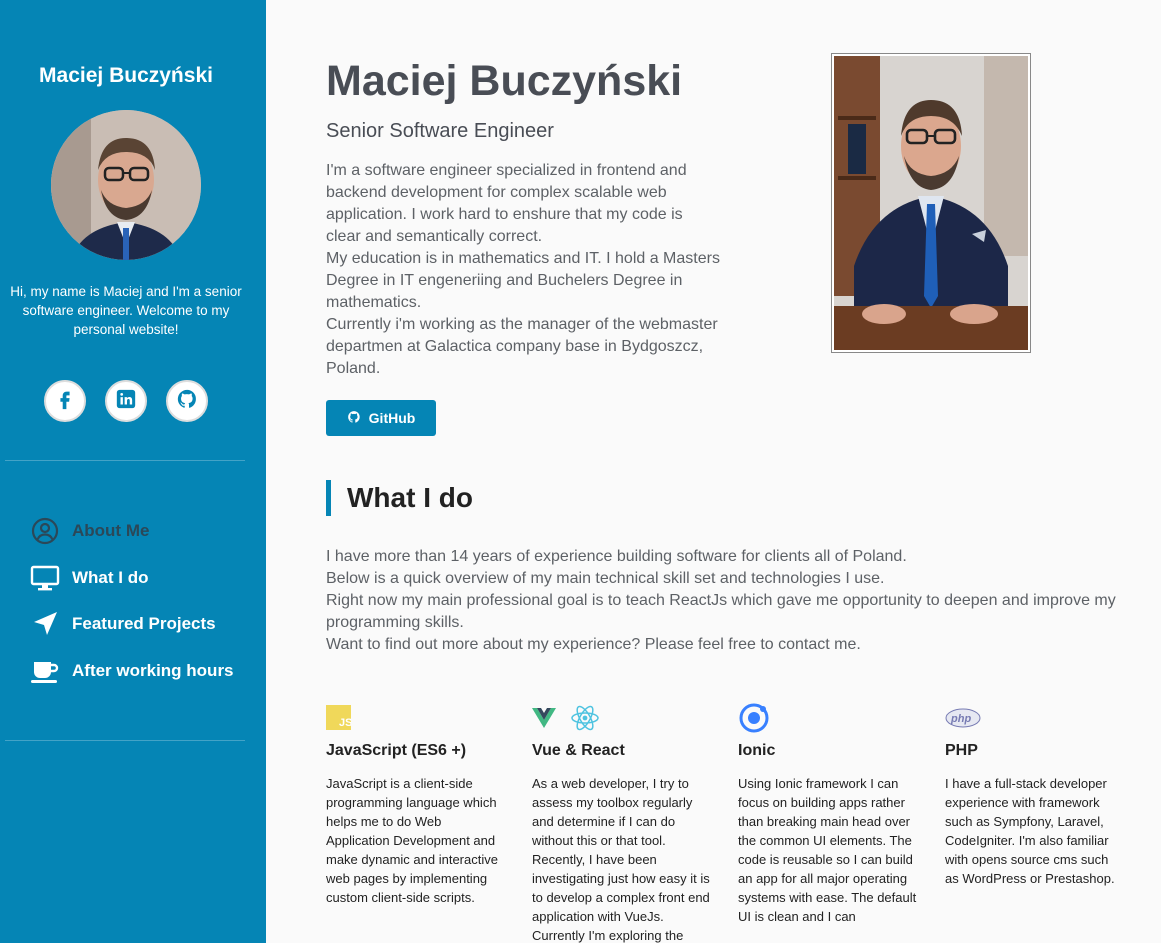  What do you see at coordinates (544, 720) in the screenshot?
I see `vue-icon` at bounding box center [544, 720].